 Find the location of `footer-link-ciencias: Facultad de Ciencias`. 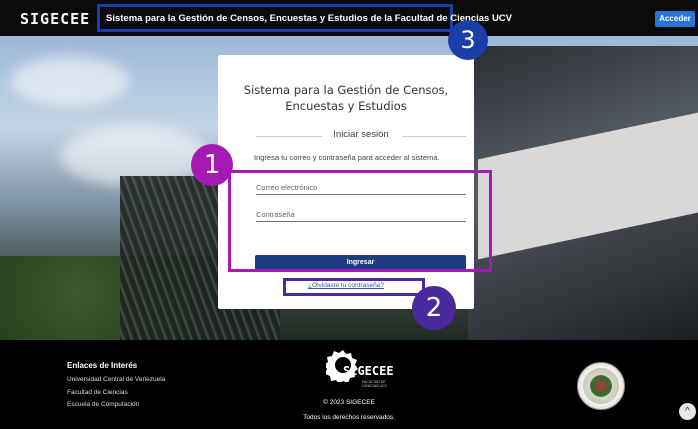

footer-link-ciencias: Facultad de Ciencias is located at coordinates (97, 392).